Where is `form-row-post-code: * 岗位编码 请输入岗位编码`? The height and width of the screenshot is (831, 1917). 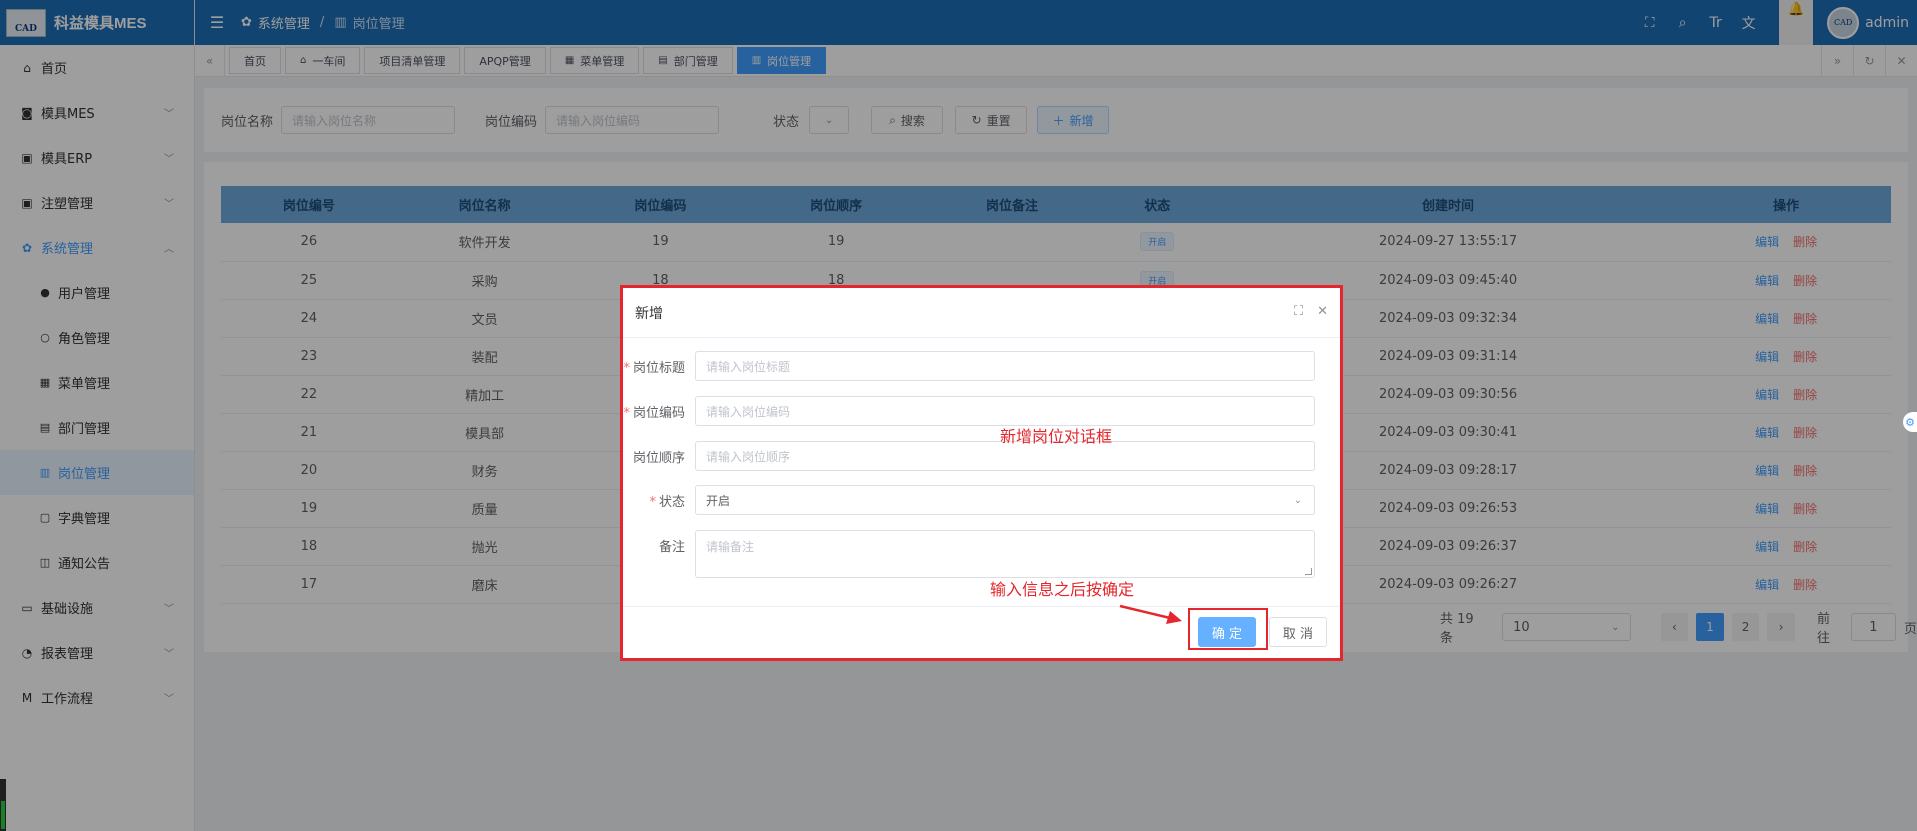
form-row-post-code: * 岗位编码 请输入岗位编码 is located at coordinates (969, 411).